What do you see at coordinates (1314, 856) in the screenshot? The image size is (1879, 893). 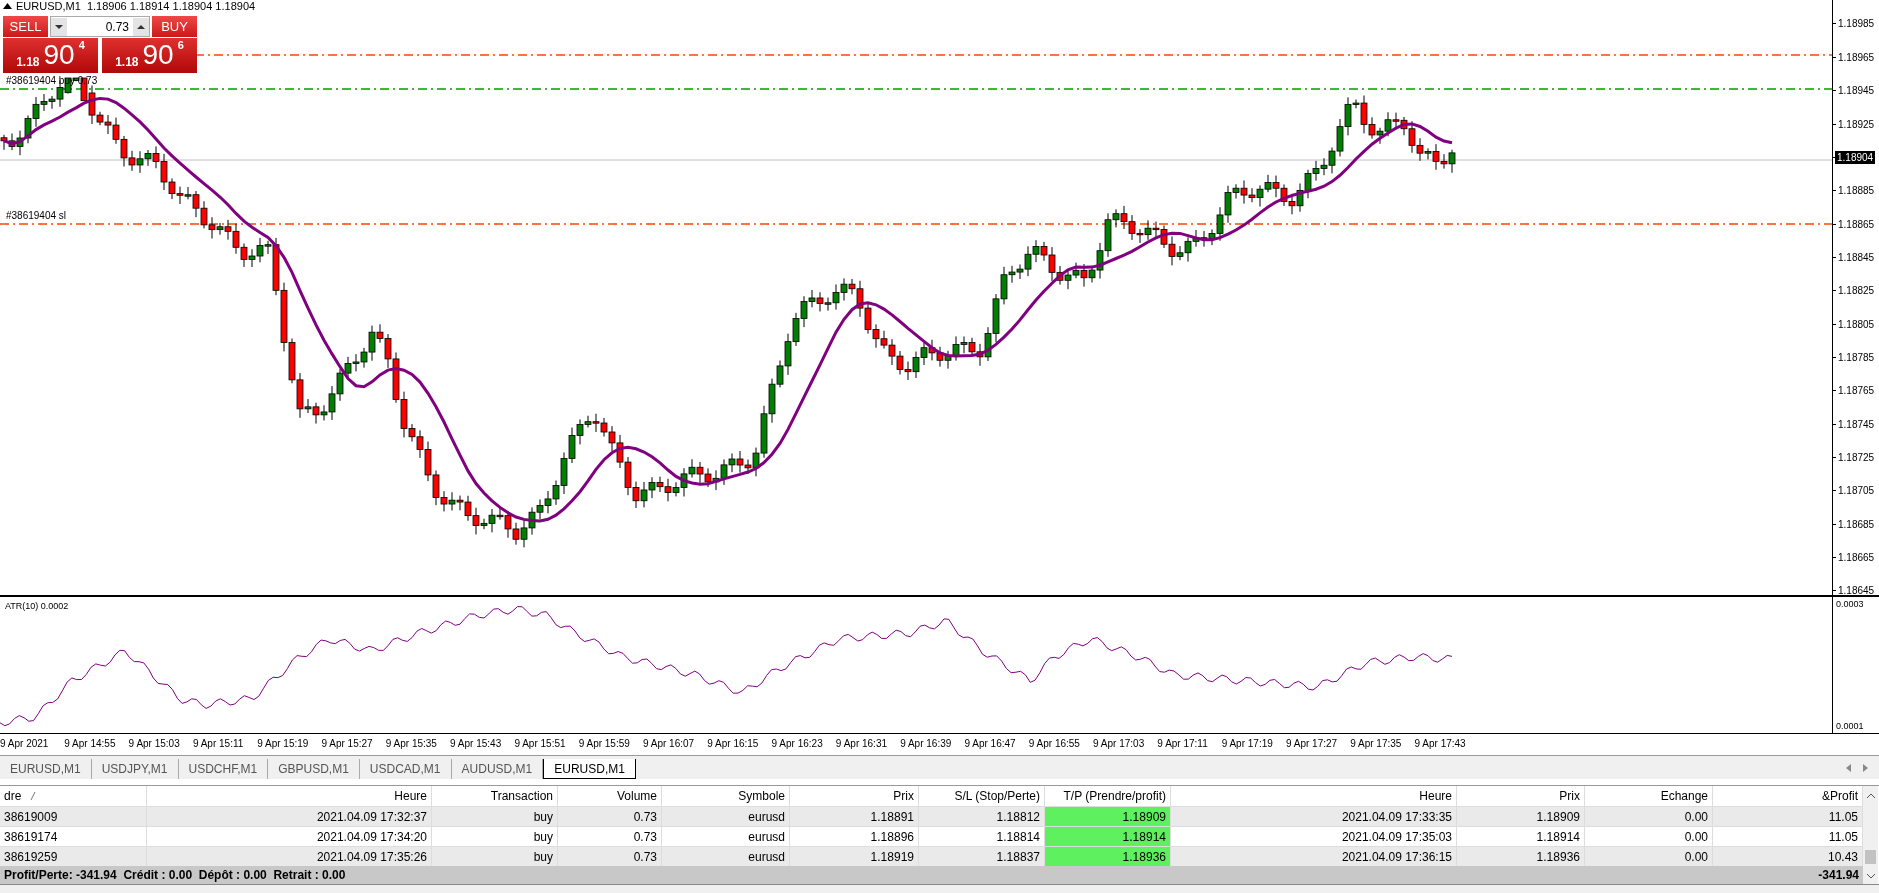 I see `table-cell: 2021.04.09 17:36:15` at bounding box center [1314, 856].